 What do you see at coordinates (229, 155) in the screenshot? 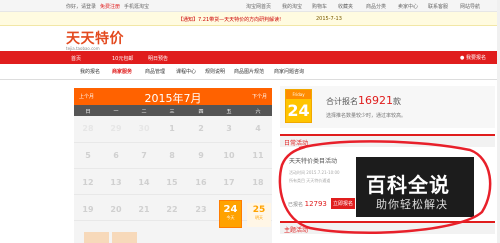
I see `calendar-day: 10` at bounding box center [229, 155].